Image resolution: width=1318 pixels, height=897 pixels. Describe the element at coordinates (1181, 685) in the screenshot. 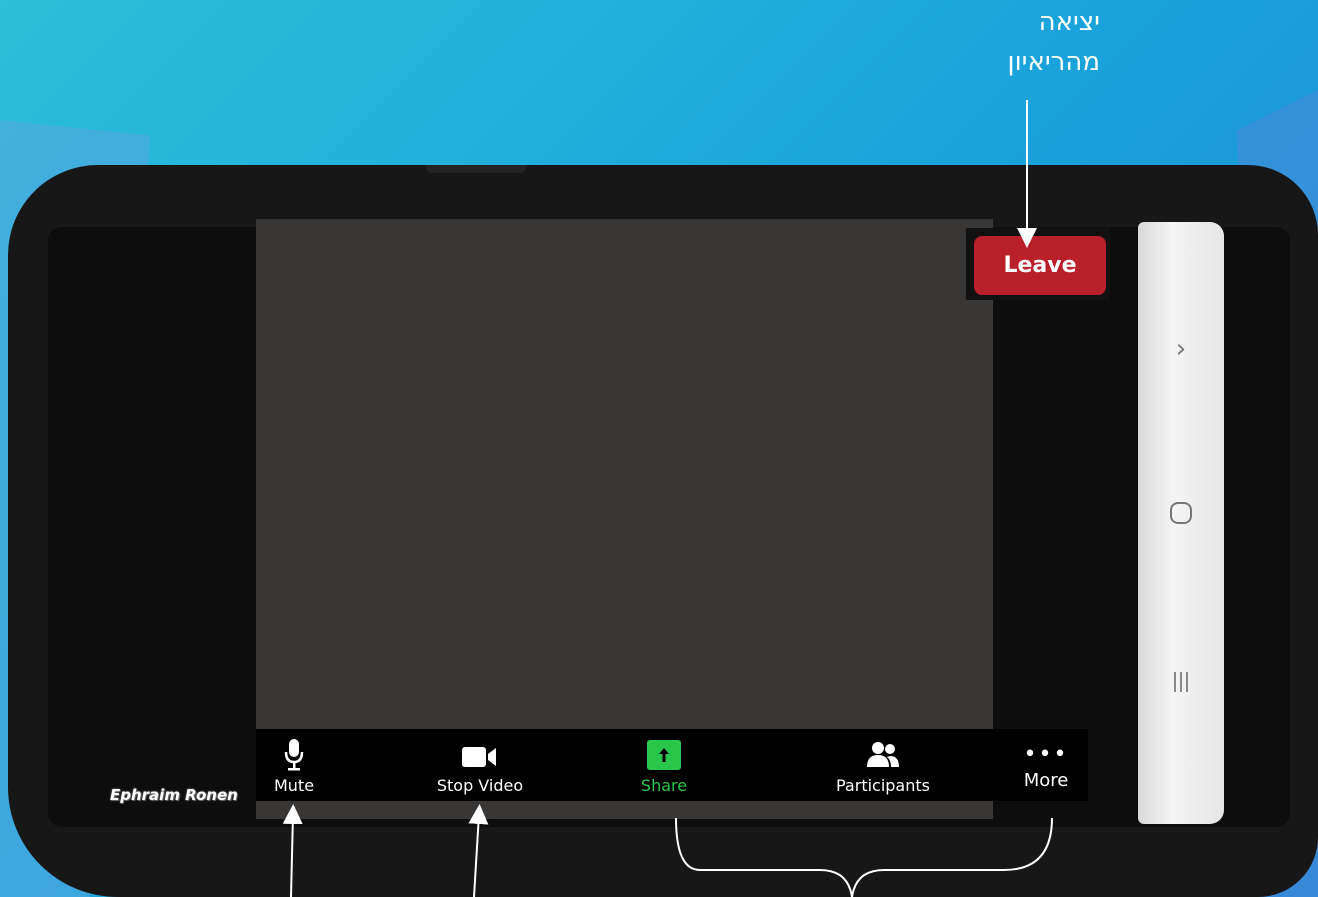

I see `recent-apps-icon` at that location.